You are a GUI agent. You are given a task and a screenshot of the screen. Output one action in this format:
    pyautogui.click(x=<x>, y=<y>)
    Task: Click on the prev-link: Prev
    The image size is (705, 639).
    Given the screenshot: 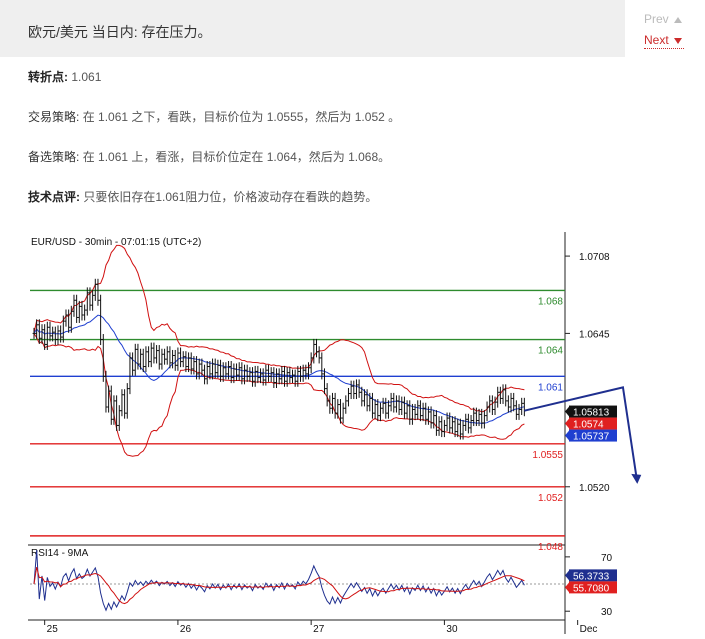 What is the action you would take?
    pyautogui.click(x=664, y=19)
    